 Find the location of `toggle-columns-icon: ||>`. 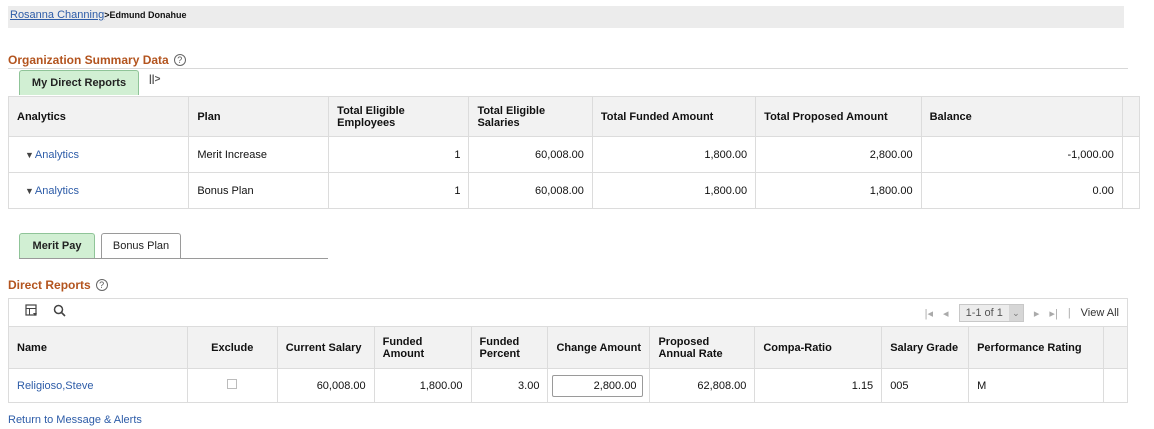

toggle-columns-icon: ||> is located at coordinates (154, 79).